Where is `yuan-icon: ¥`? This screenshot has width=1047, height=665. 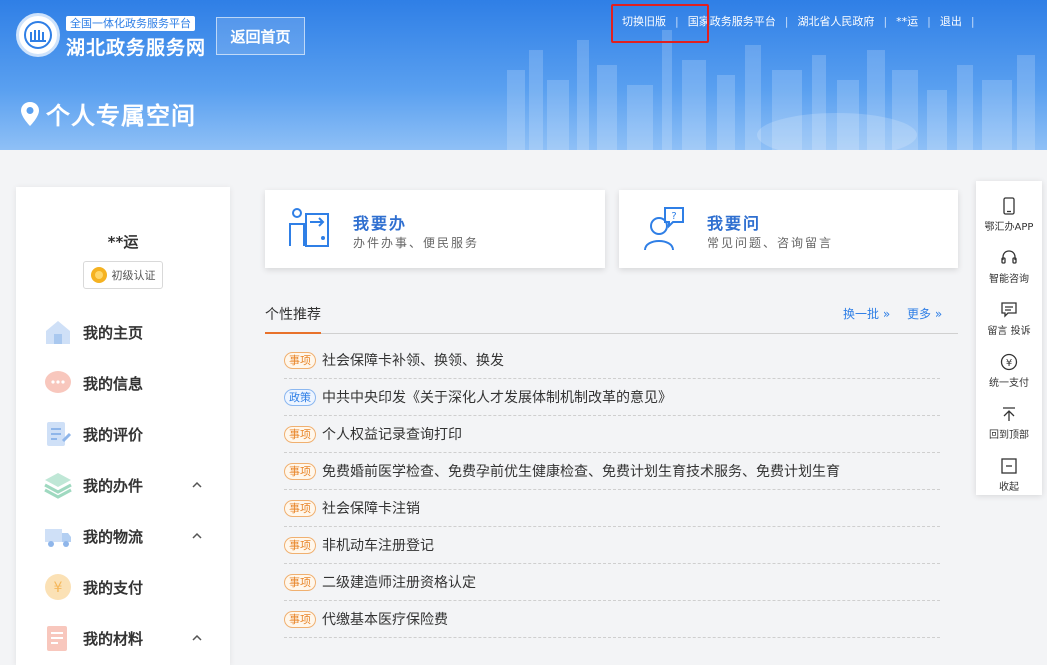 yuan-icon: ¥ is located at coordinates (1009, 362).